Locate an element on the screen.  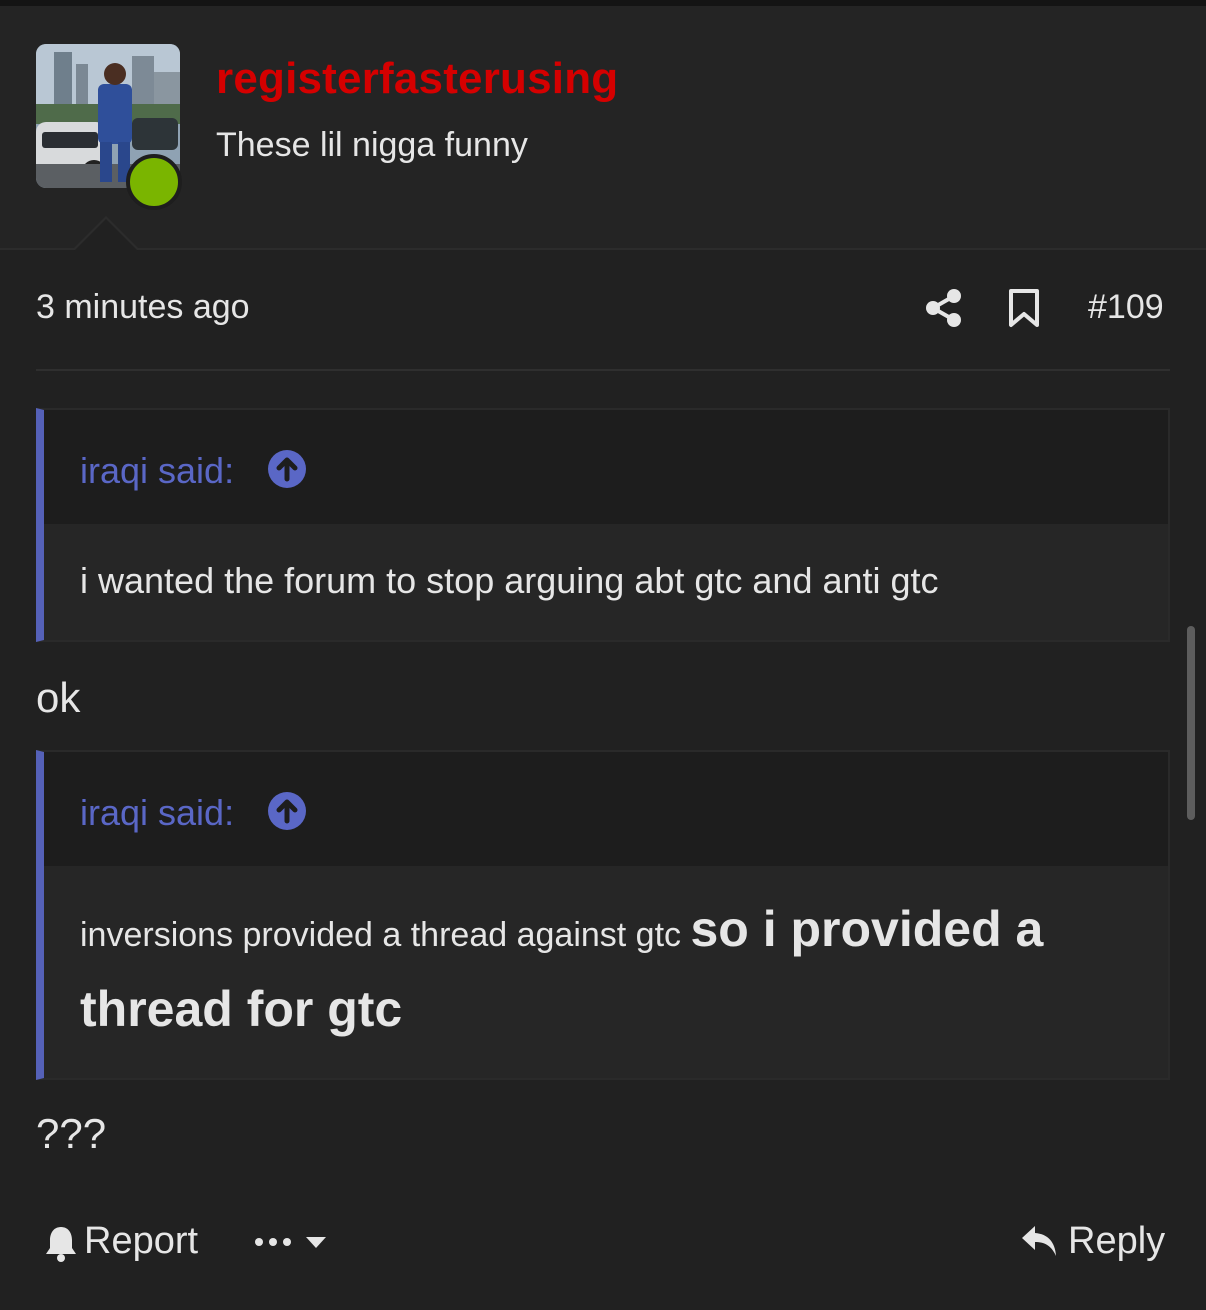
share-icon is located at coordinates (944, 308).